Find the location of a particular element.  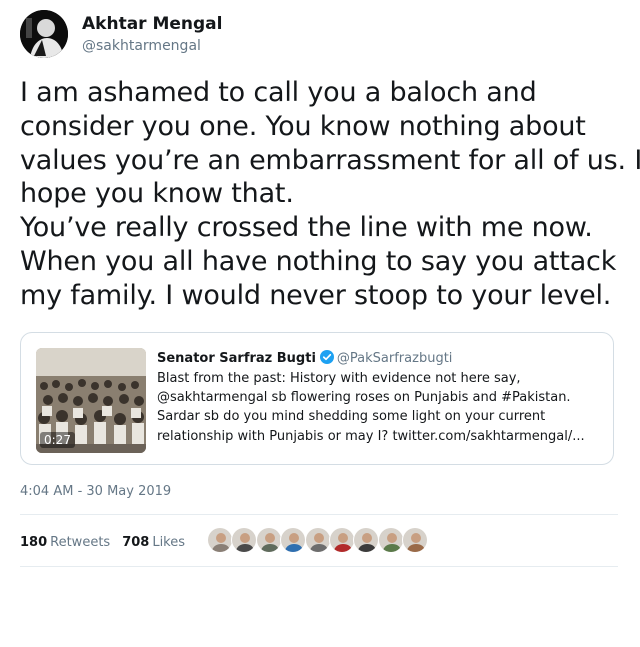

likes-label: Likes is located at coordinates (168, 542).